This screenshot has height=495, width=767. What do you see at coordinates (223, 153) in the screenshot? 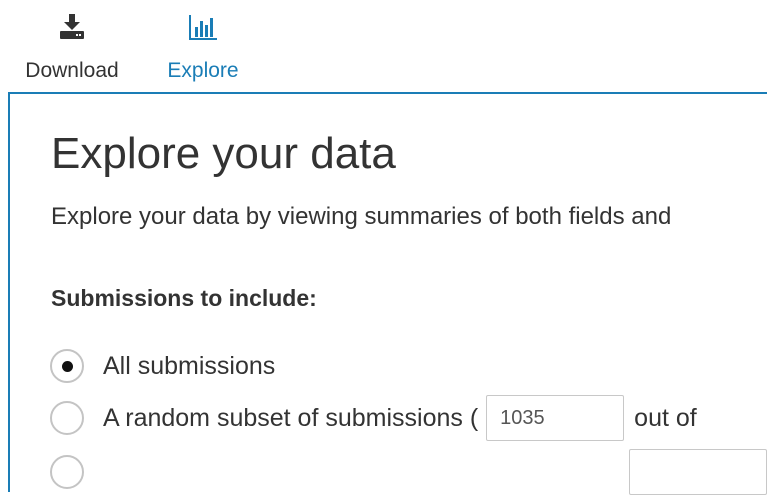
I see `page-title: Explore your data` at bounding box center [223, 153].